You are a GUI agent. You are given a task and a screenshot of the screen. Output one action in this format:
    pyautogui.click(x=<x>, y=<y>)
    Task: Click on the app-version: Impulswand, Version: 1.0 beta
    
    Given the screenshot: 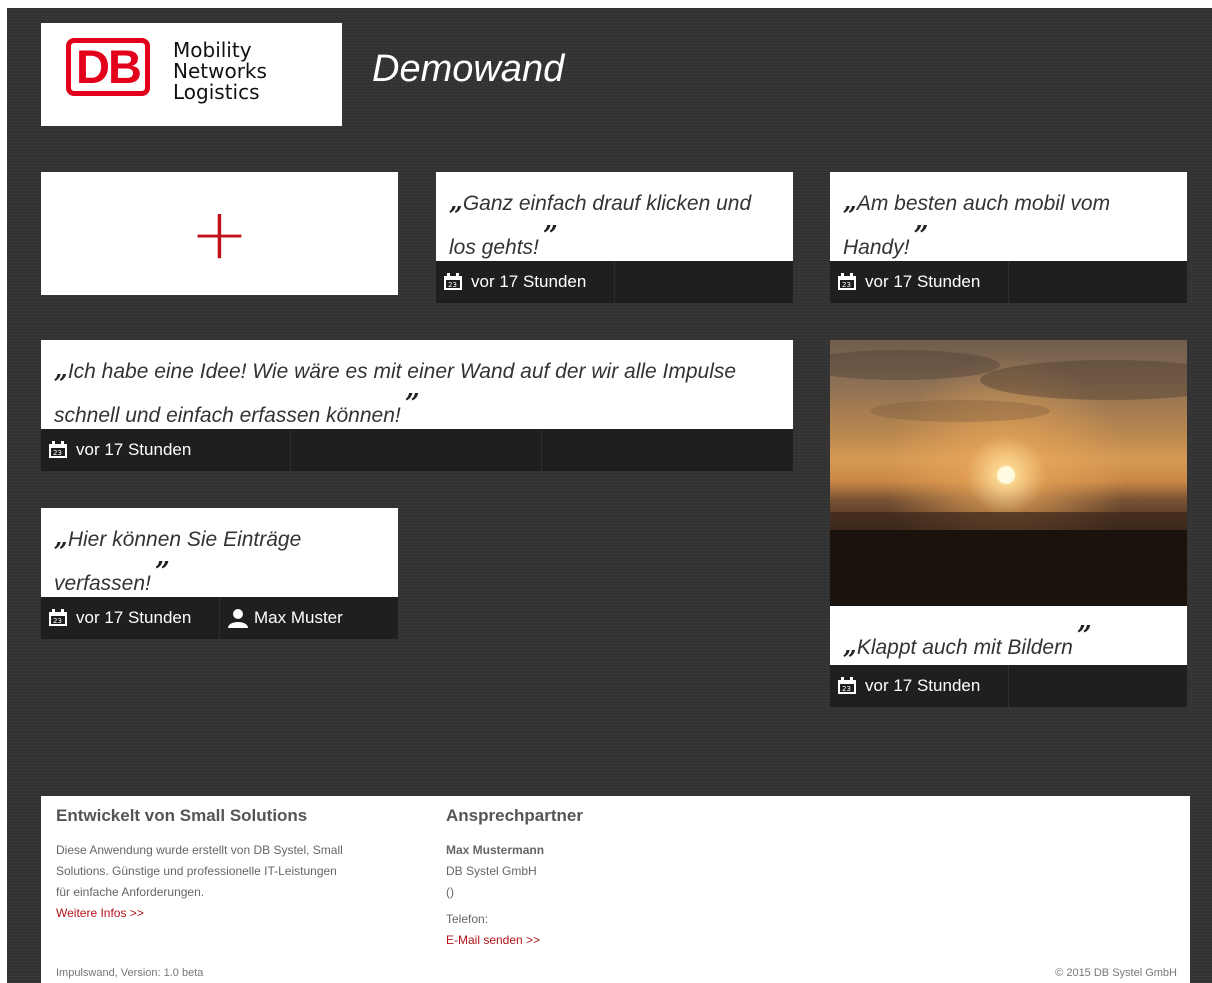 What is the action you would take?
    pyautogui.click(x=130, y=973)
    